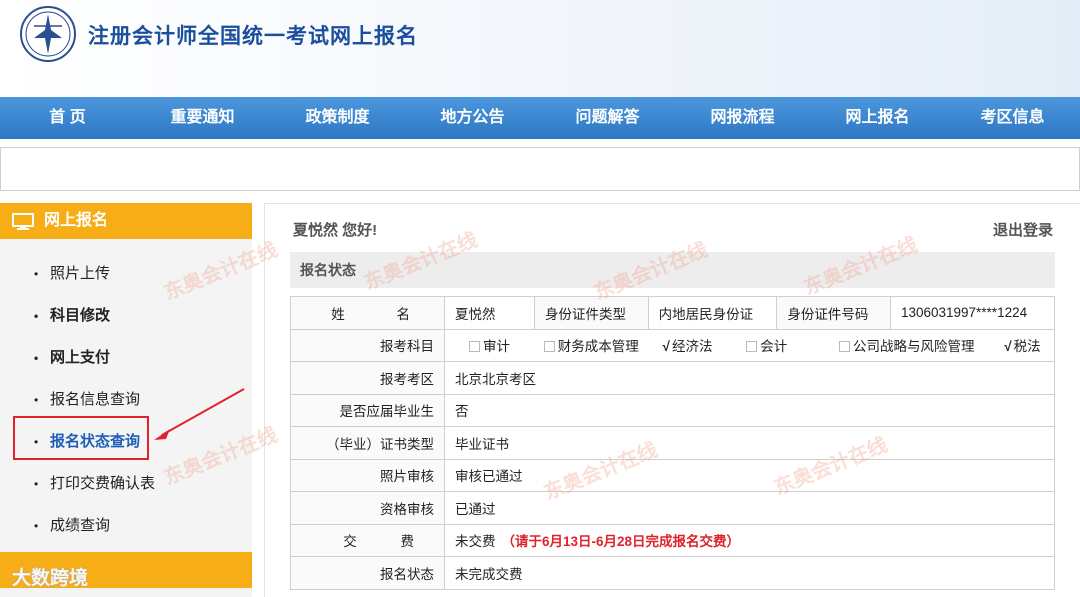 The image size is (1080, 597). I want to click on table-row: 报名状态 未完成交费, so click(672, 573).